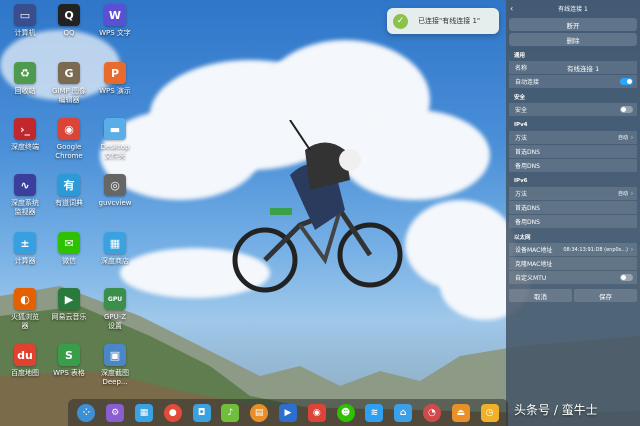 This screenshot has width=640, height=426. Describe the element at coordinates (316, 412) in the screenshot. I see `chrome-icon: ◉` at that location.